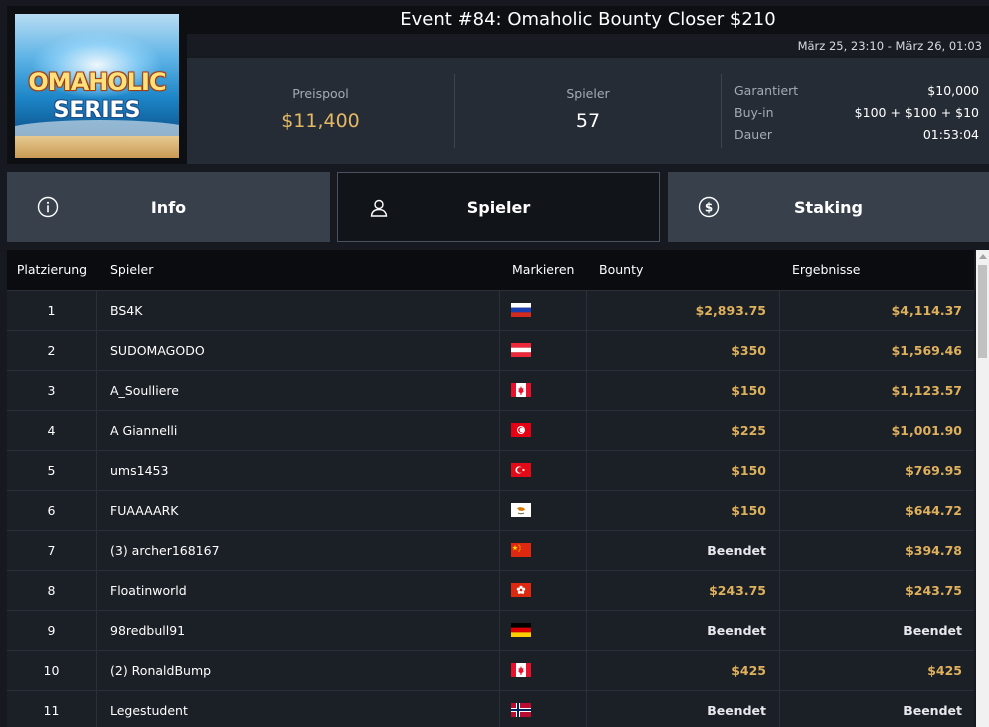 This screenshot has height=727, width=989. What do you see at coordinates (950, 134) in the screenshot?
I see `detail-value: 01:53:04` at bounding box center [950, 134].